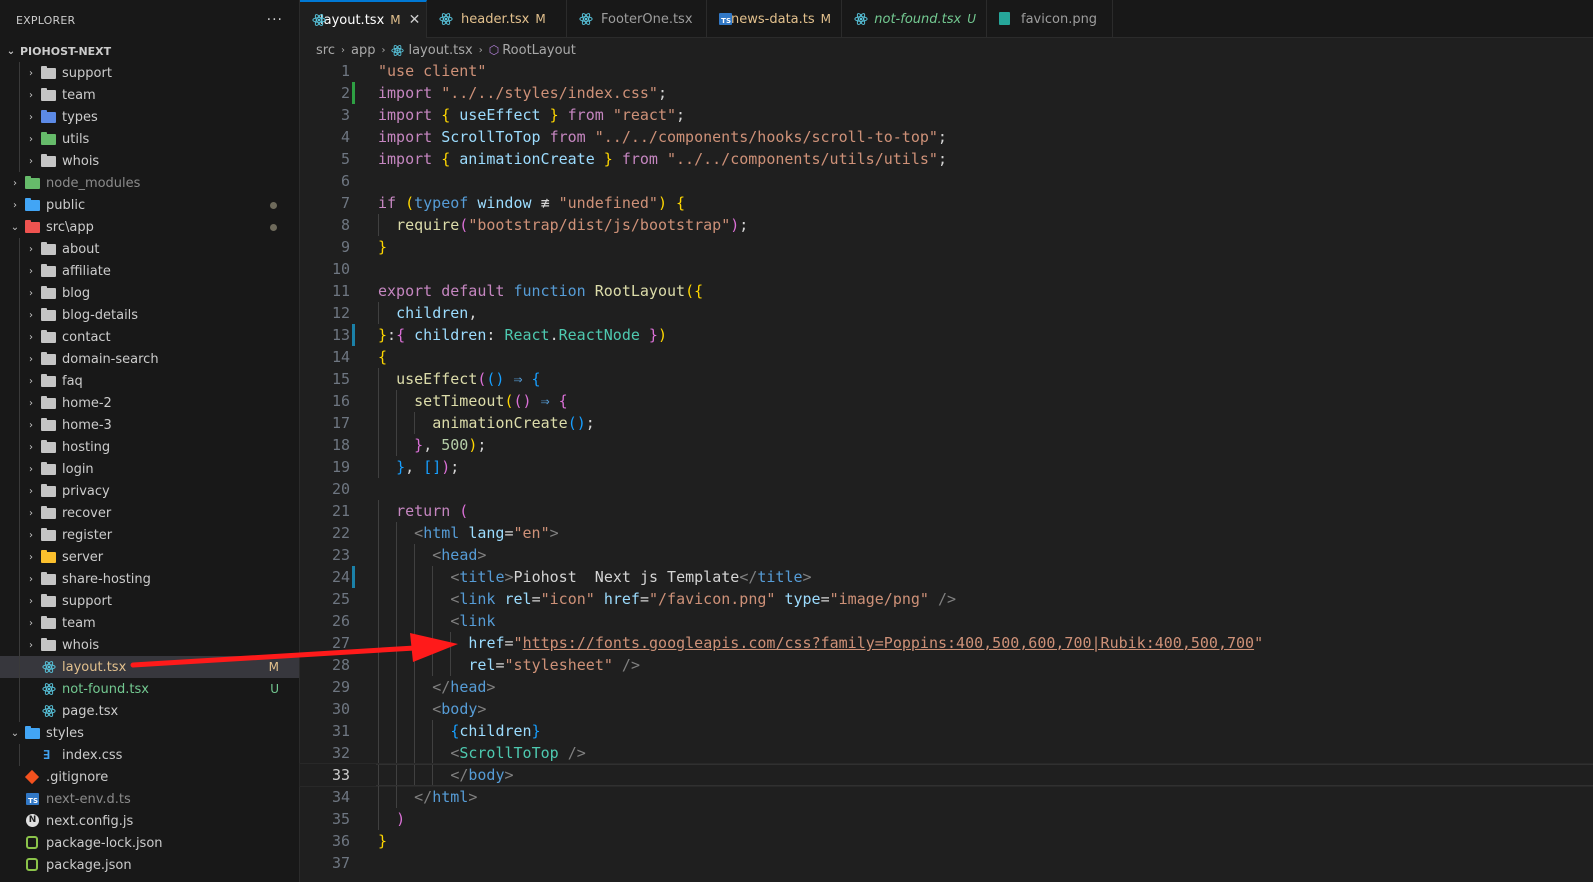 This screenshot has width=1593, height=882. I want to click on code-line: 6, so click(946, 181).